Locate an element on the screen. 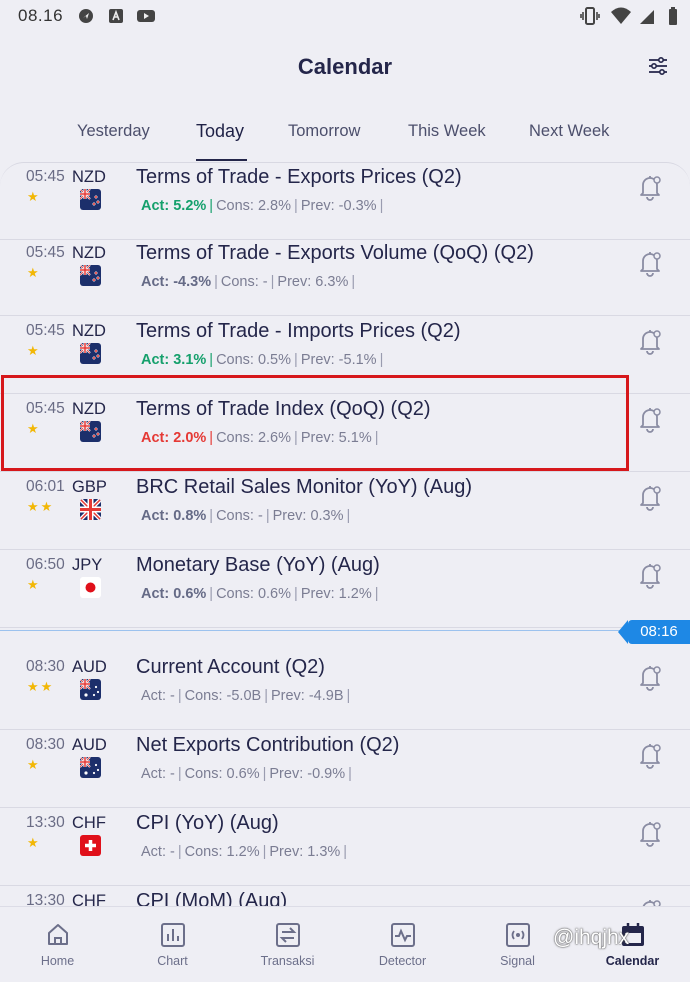  consensus-value: Cons: 2.6% is located at coordinates (254, 438).